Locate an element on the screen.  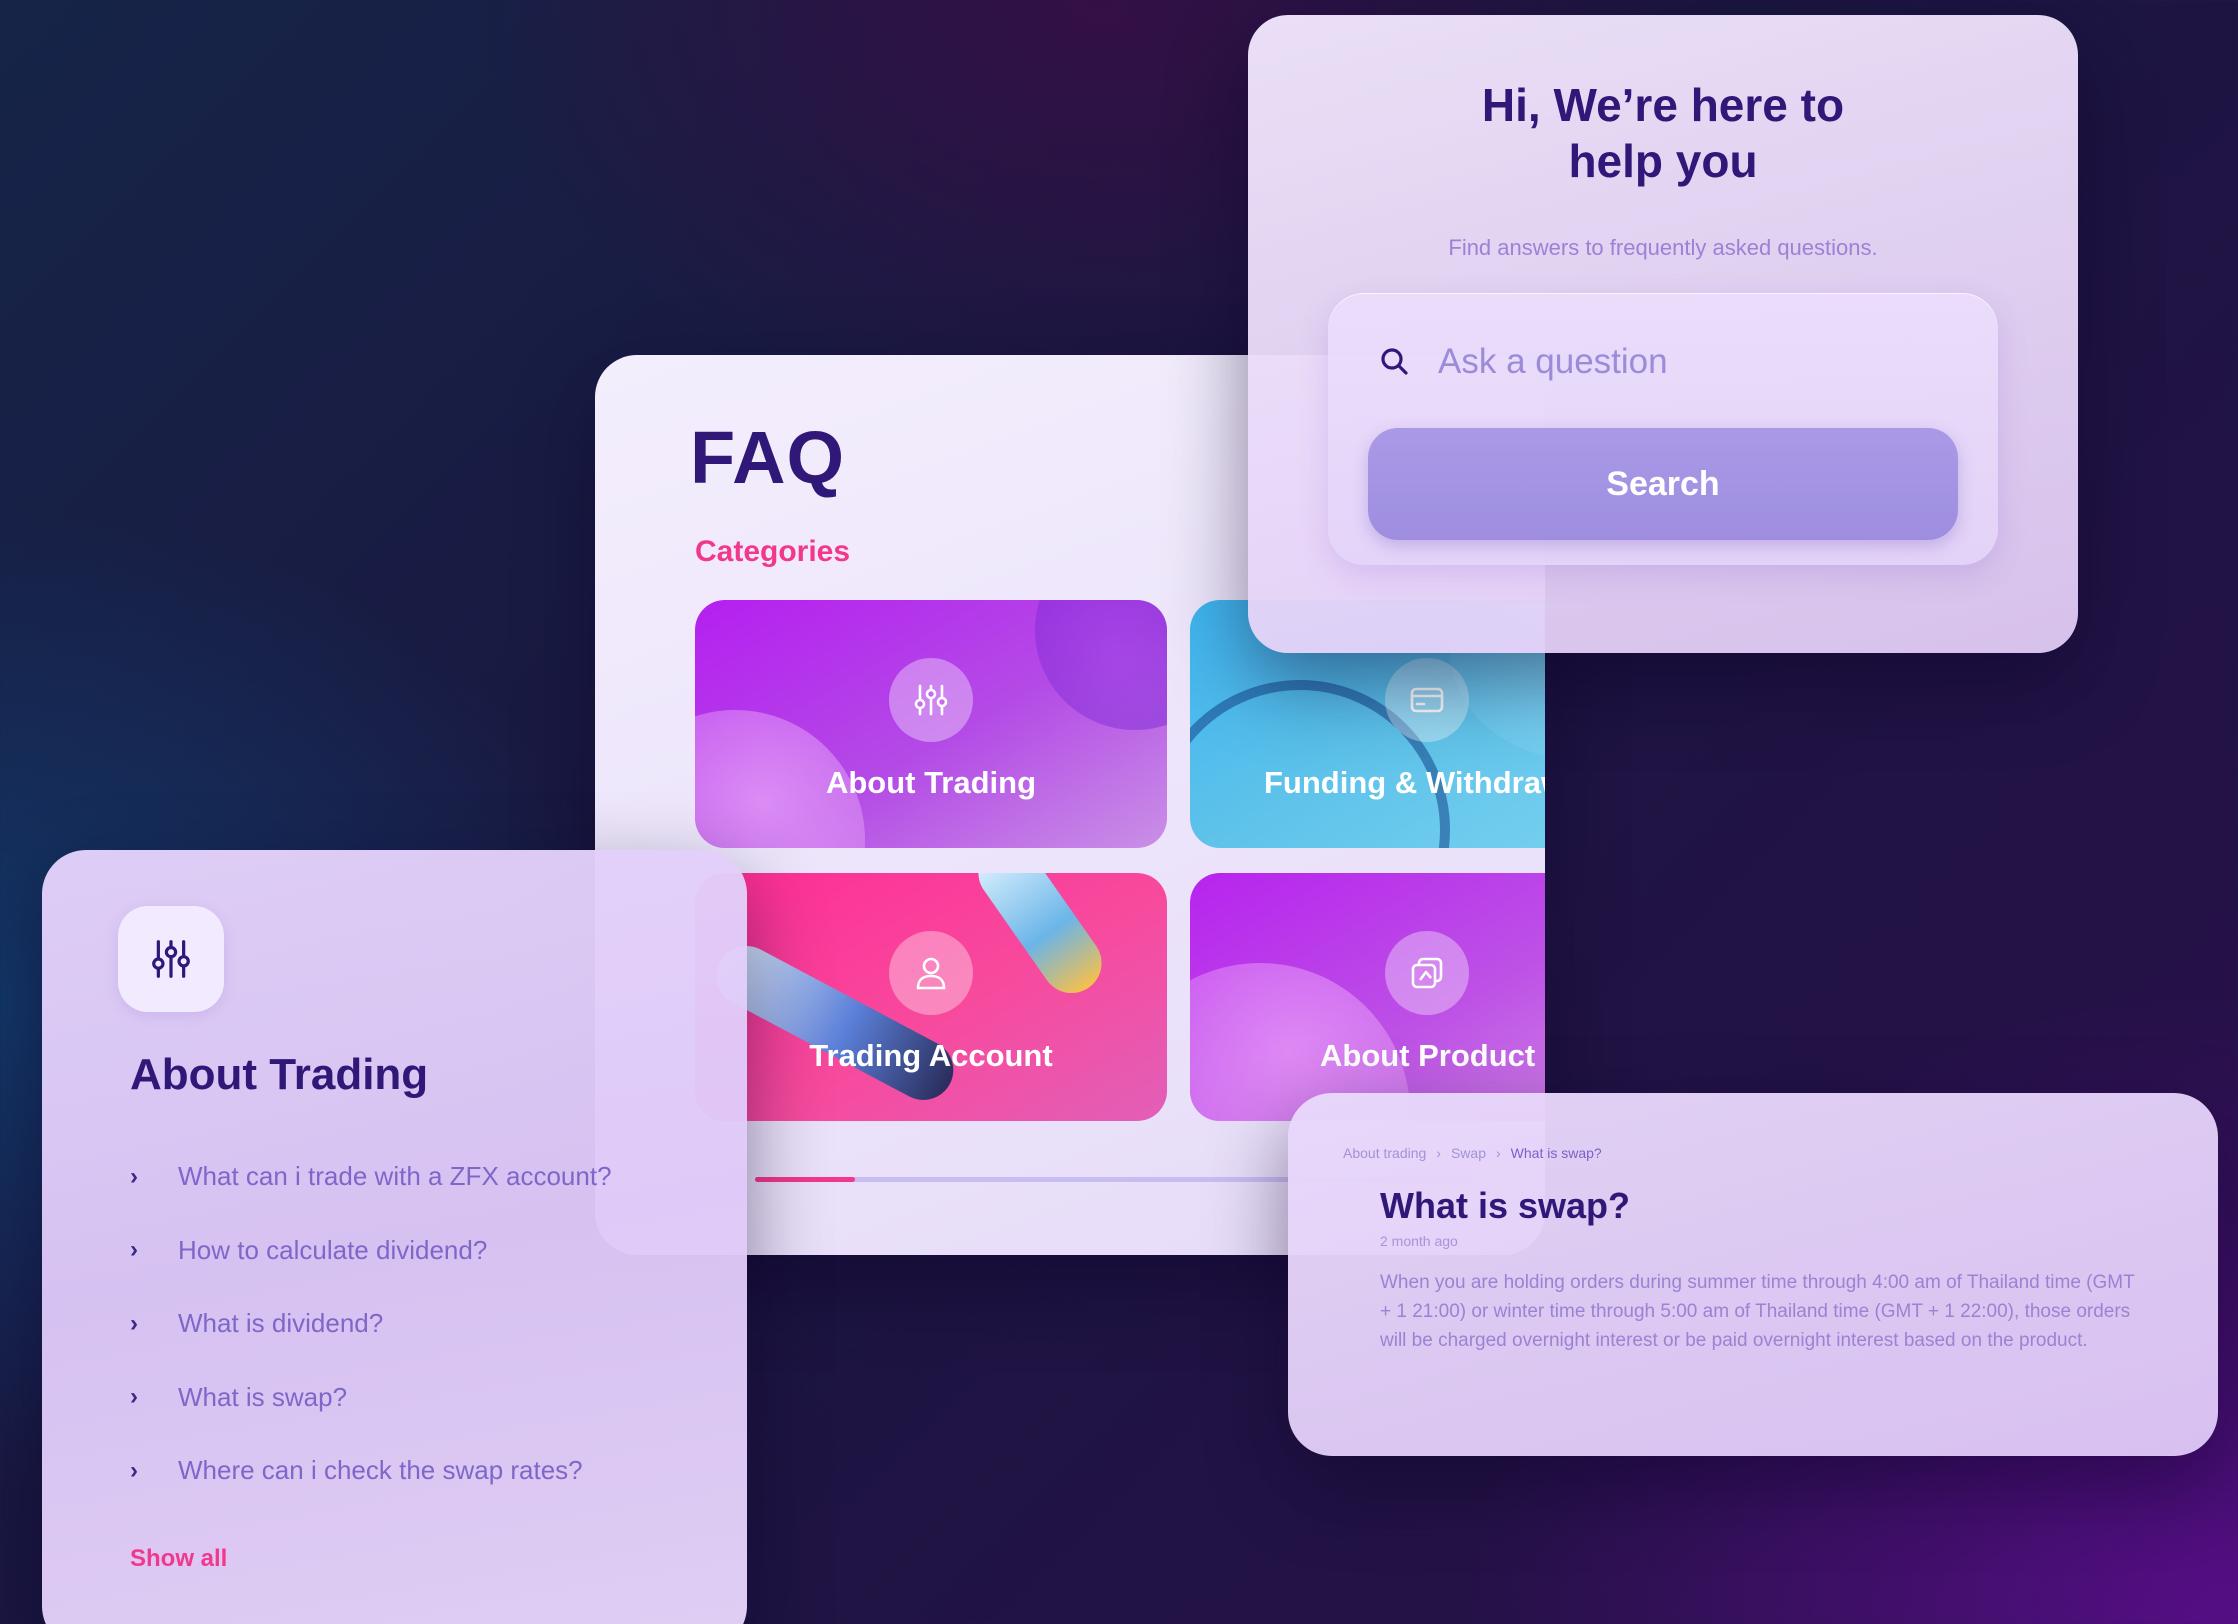
article-title: What is swap? is located at coordinates (1505, 1205).